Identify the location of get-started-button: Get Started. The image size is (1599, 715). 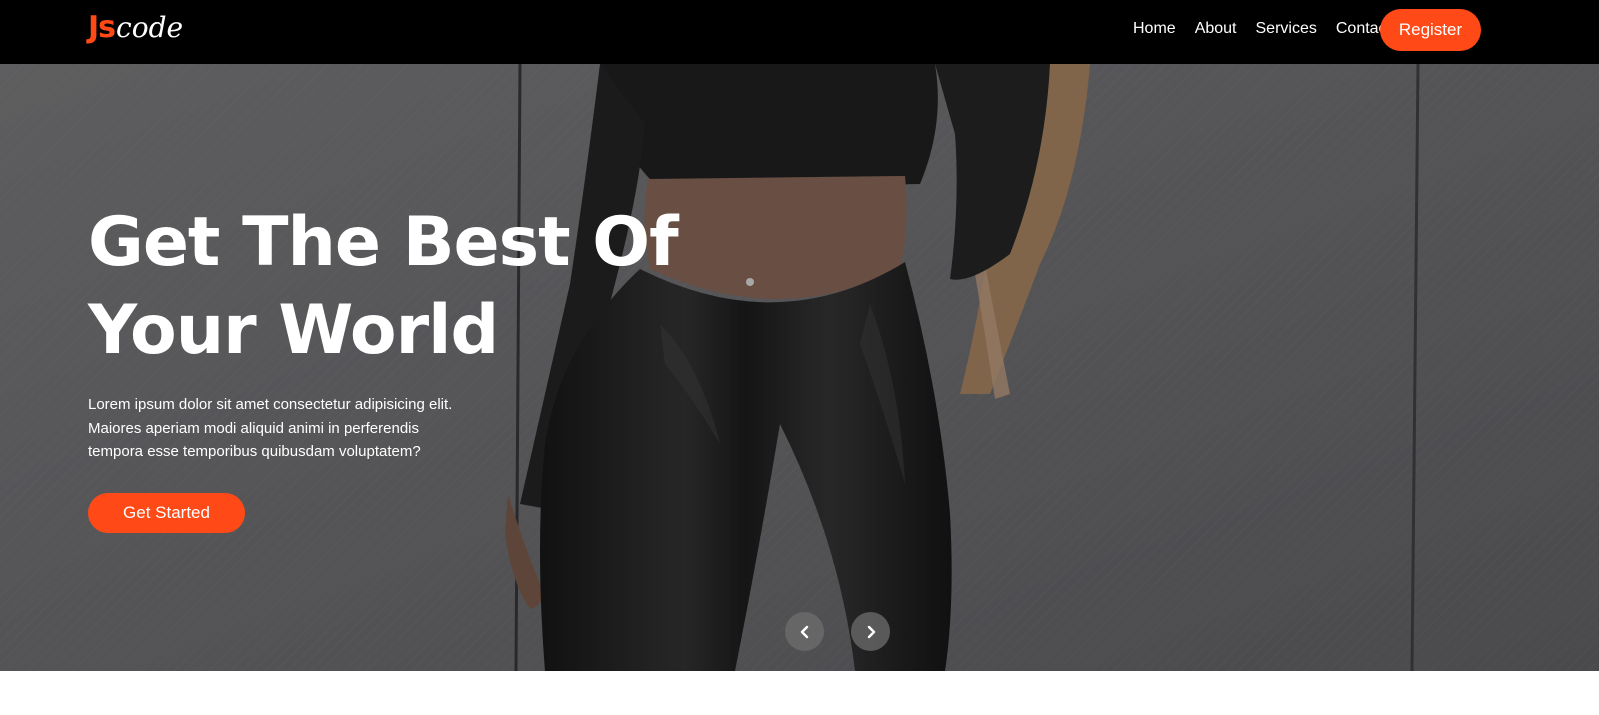
(166, 513).